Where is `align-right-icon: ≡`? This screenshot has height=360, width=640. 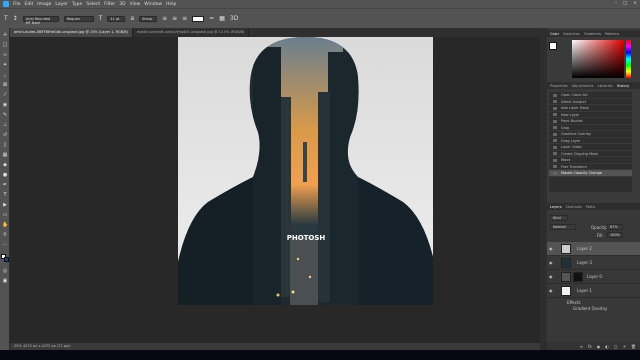
align-right-icon: ≡ is located at coordinates (184, 18).